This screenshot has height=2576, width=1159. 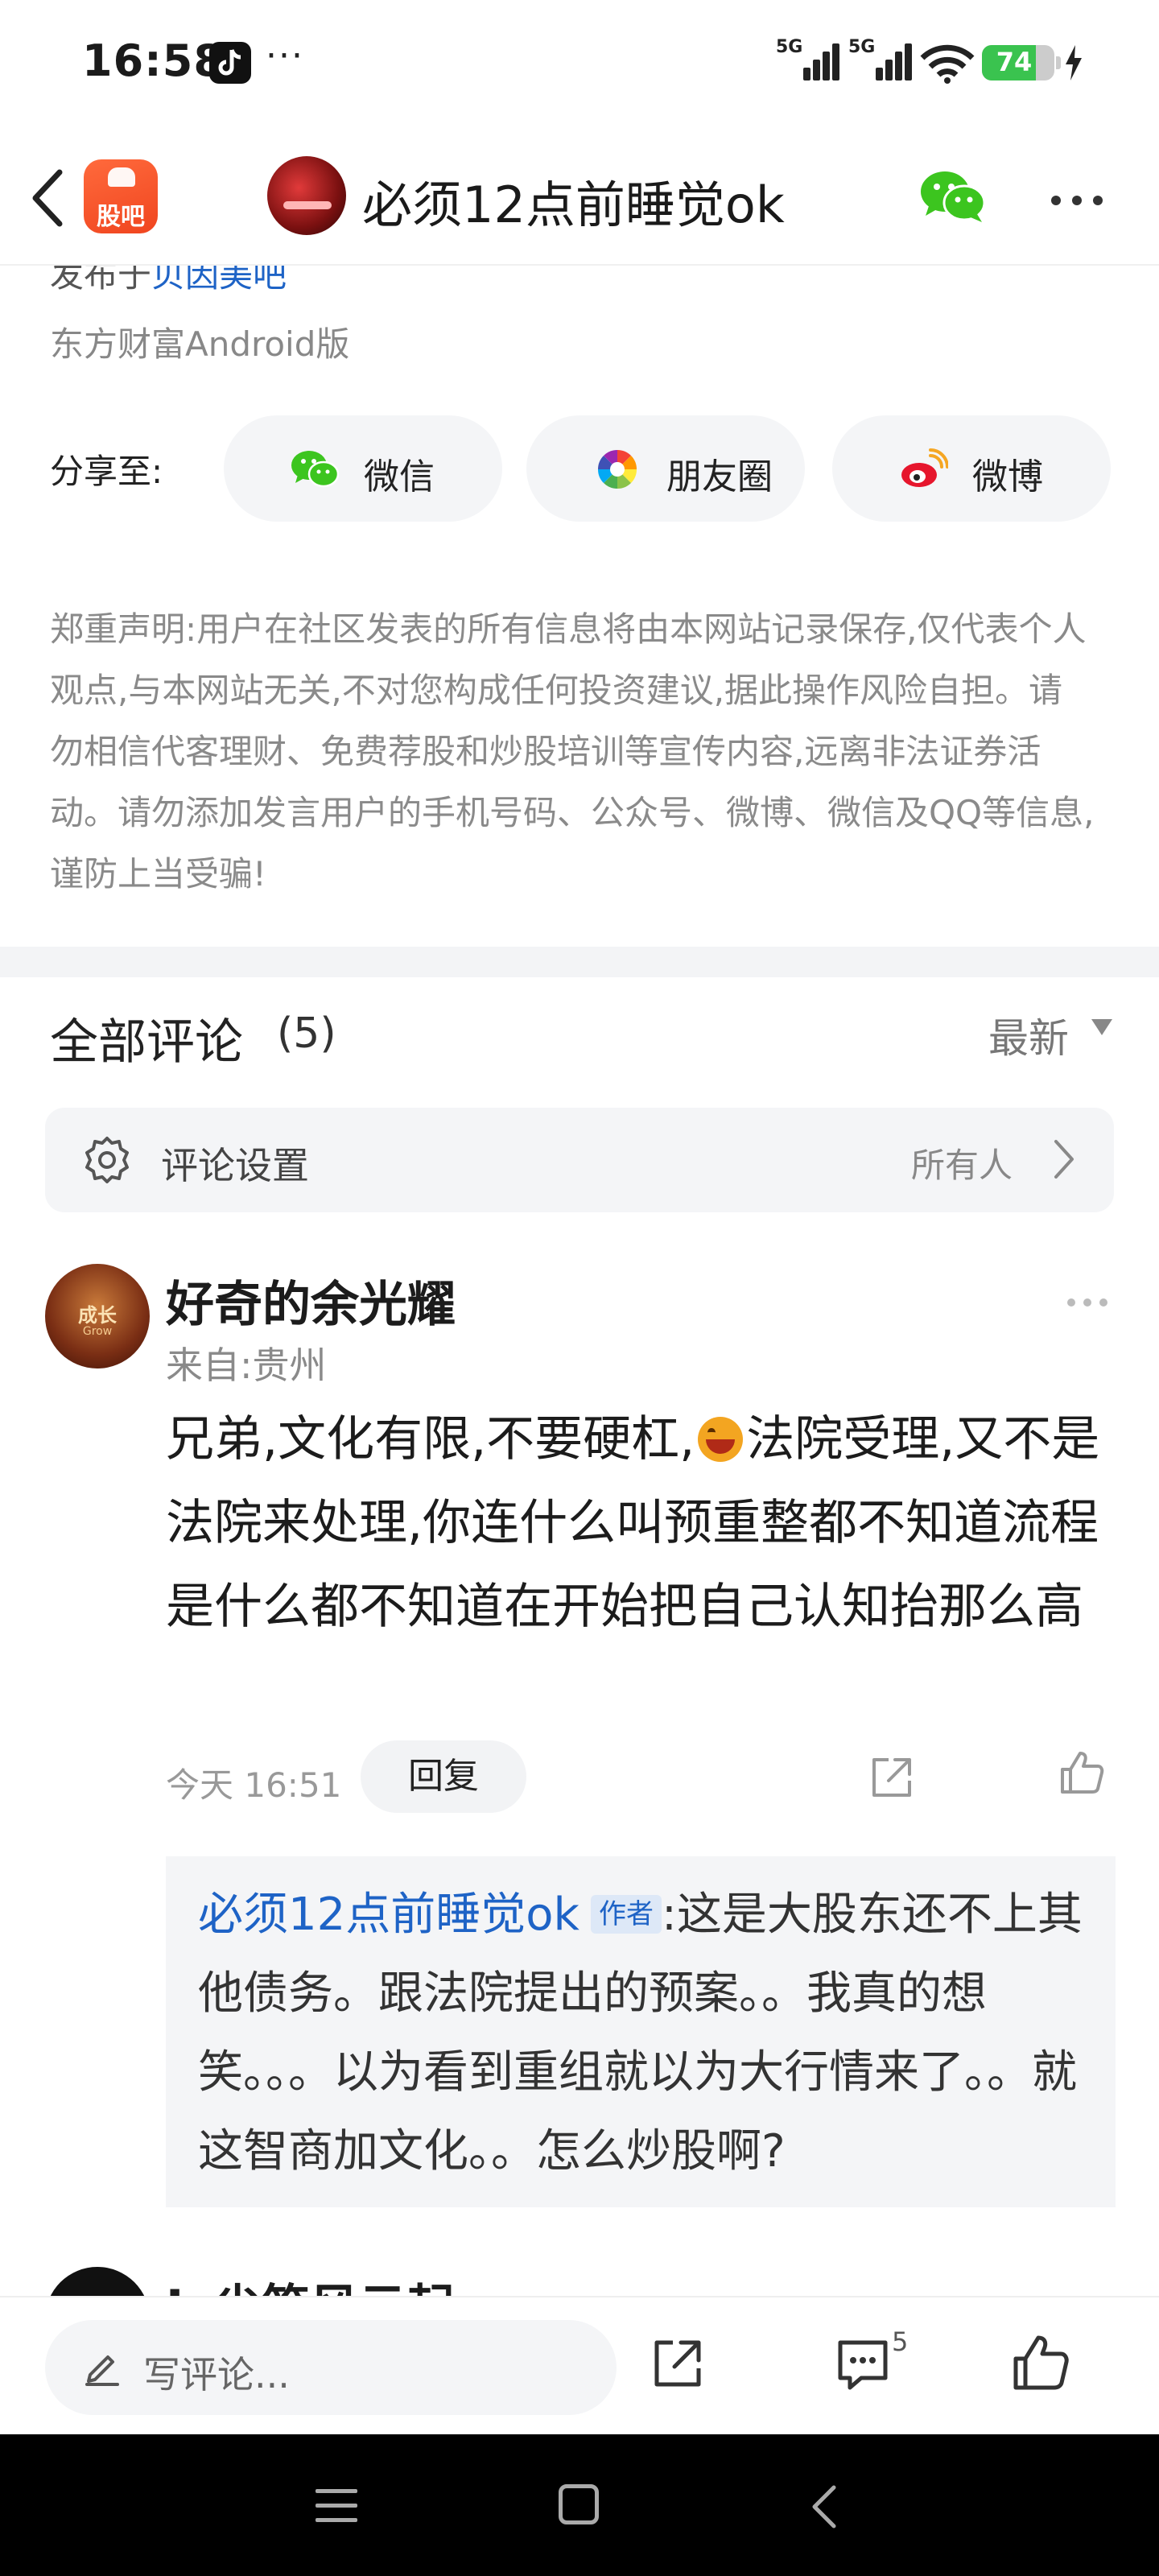 What do you see at coordinates (311, 1300) in the screenshot?
I see `commenter-name: 好奇的余光耀` at bounding box center [311, 1300].